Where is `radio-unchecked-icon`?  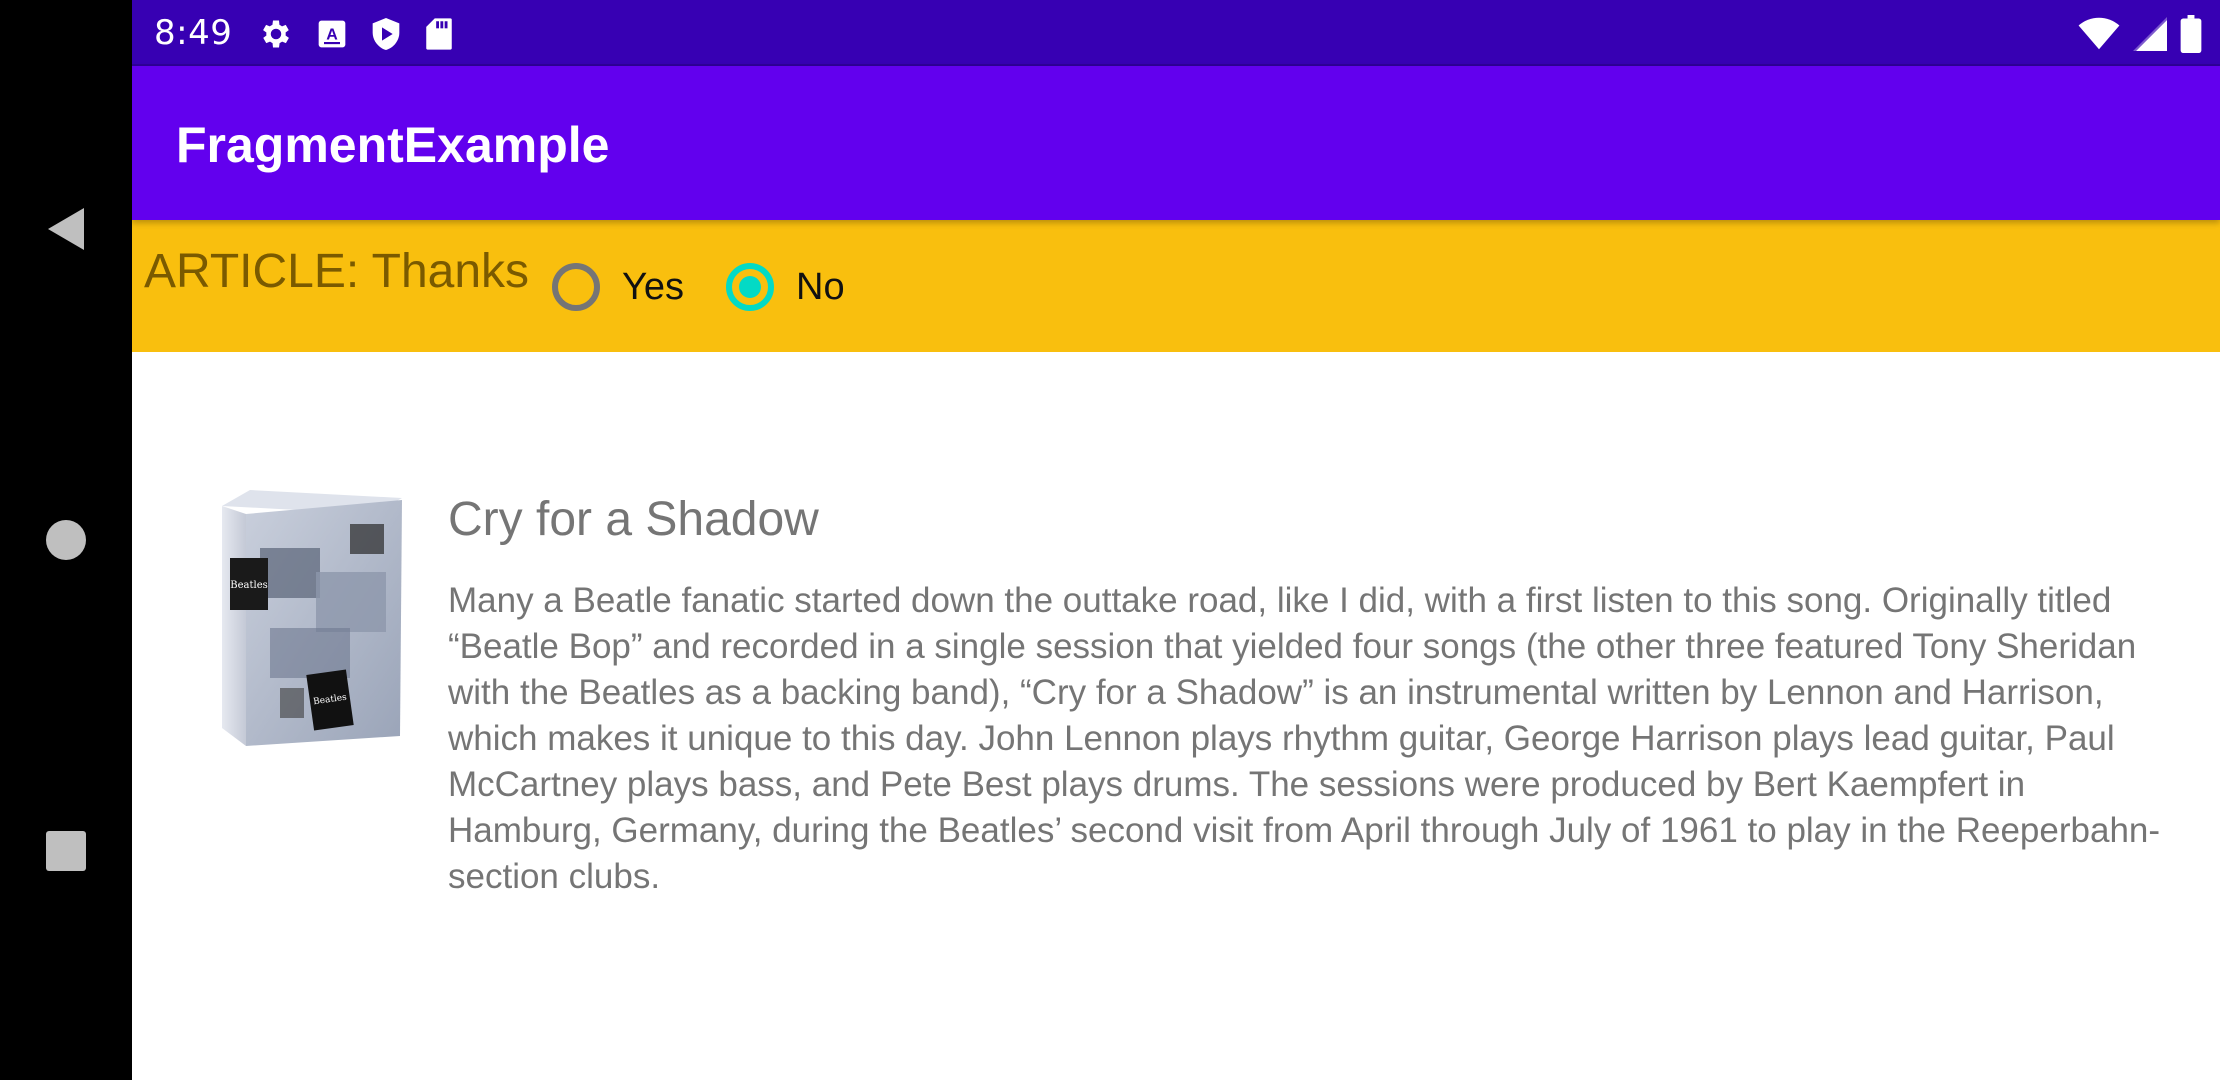 radio-unchecked-icon is located at coordinates (576, 287).